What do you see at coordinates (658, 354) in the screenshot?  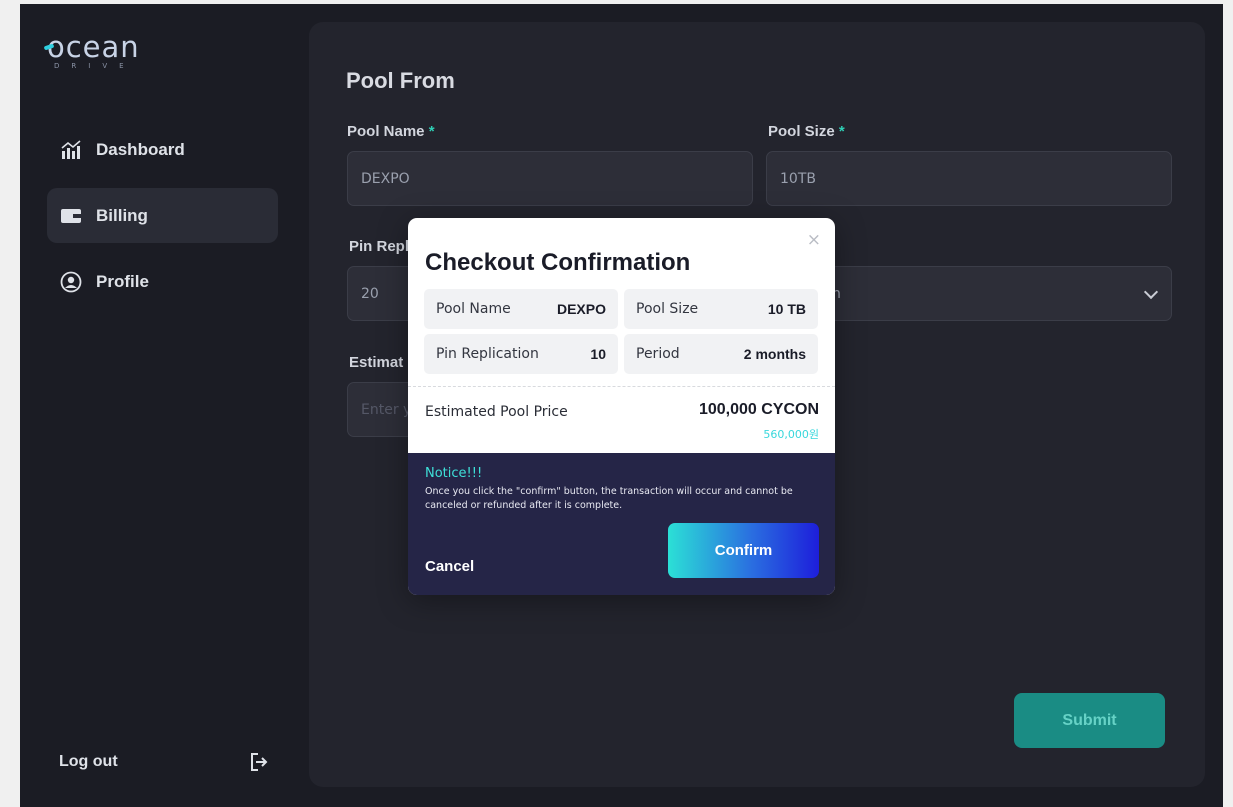 I see `summary-label: Period` at bounding box center [658, 354].